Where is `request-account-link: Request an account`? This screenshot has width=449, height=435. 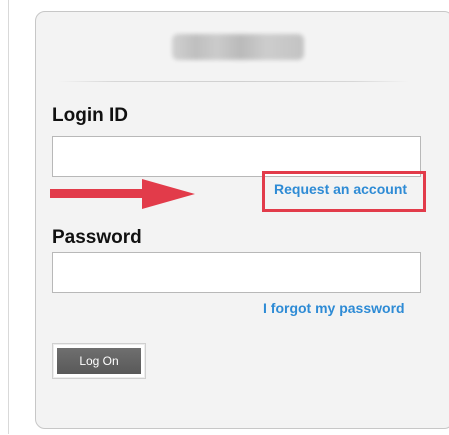 request-account-link: Request an account is located at coordinates (340, 189).